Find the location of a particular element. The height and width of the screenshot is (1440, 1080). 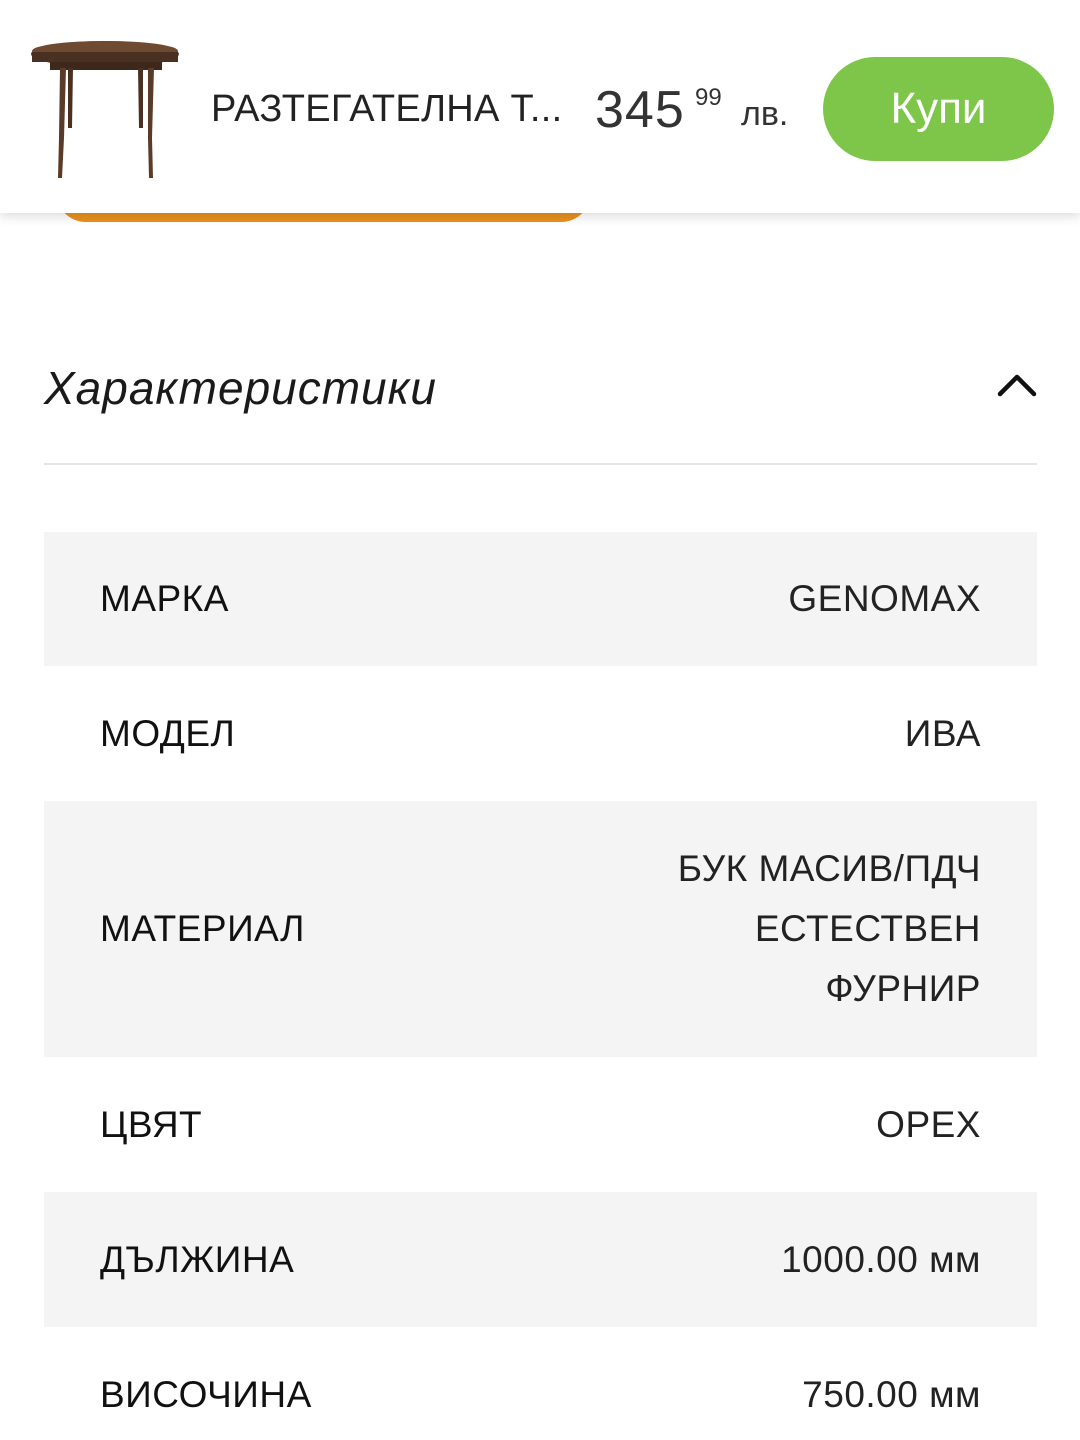

spec-value: БУК МАСИВ/ПДЧ ЕСТЕСТВЕН ФУРНИР is located at coordinates (829, 928).